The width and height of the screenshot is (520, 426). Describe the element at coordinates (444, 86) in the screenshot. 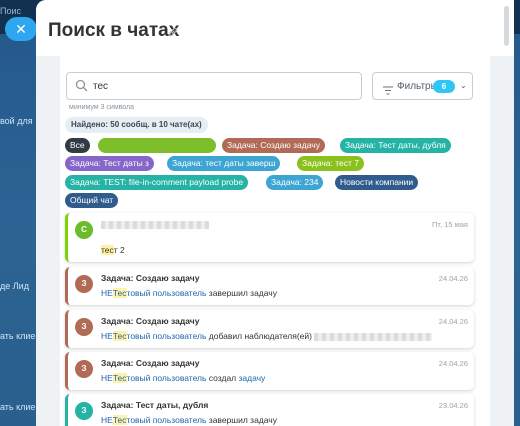

I see `filters-count-badge: 6` at that location.